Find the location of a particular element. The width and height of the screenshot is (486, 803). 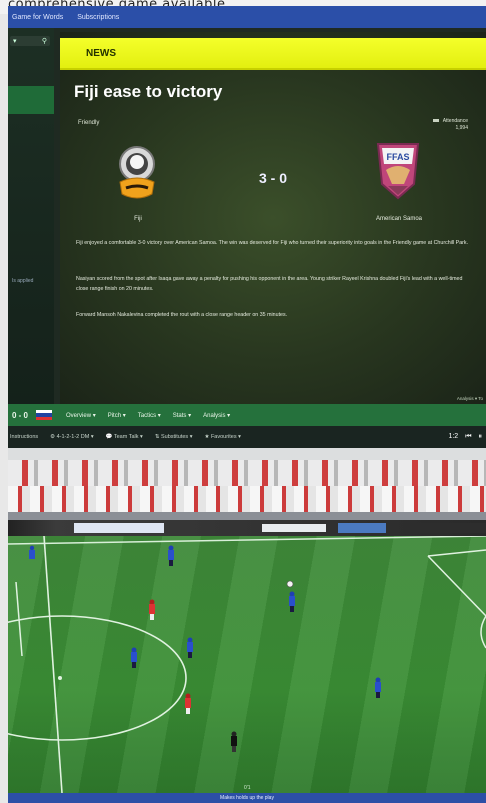

sidebar-label: Is applied is located at coordinates (23, 281).